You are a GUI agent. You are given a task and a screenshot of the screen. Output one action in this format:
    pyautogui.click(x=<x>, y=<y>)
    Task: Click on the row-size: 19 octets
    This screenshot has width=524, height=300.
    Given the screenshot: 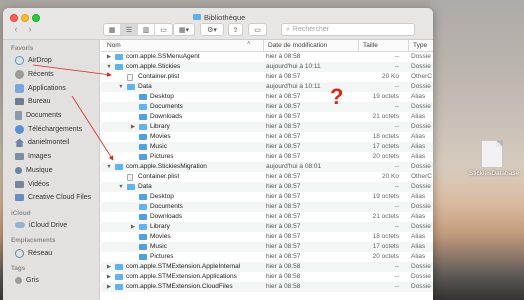 What is the action you would take?
    pyautogui.click(x=385, y=196)
    